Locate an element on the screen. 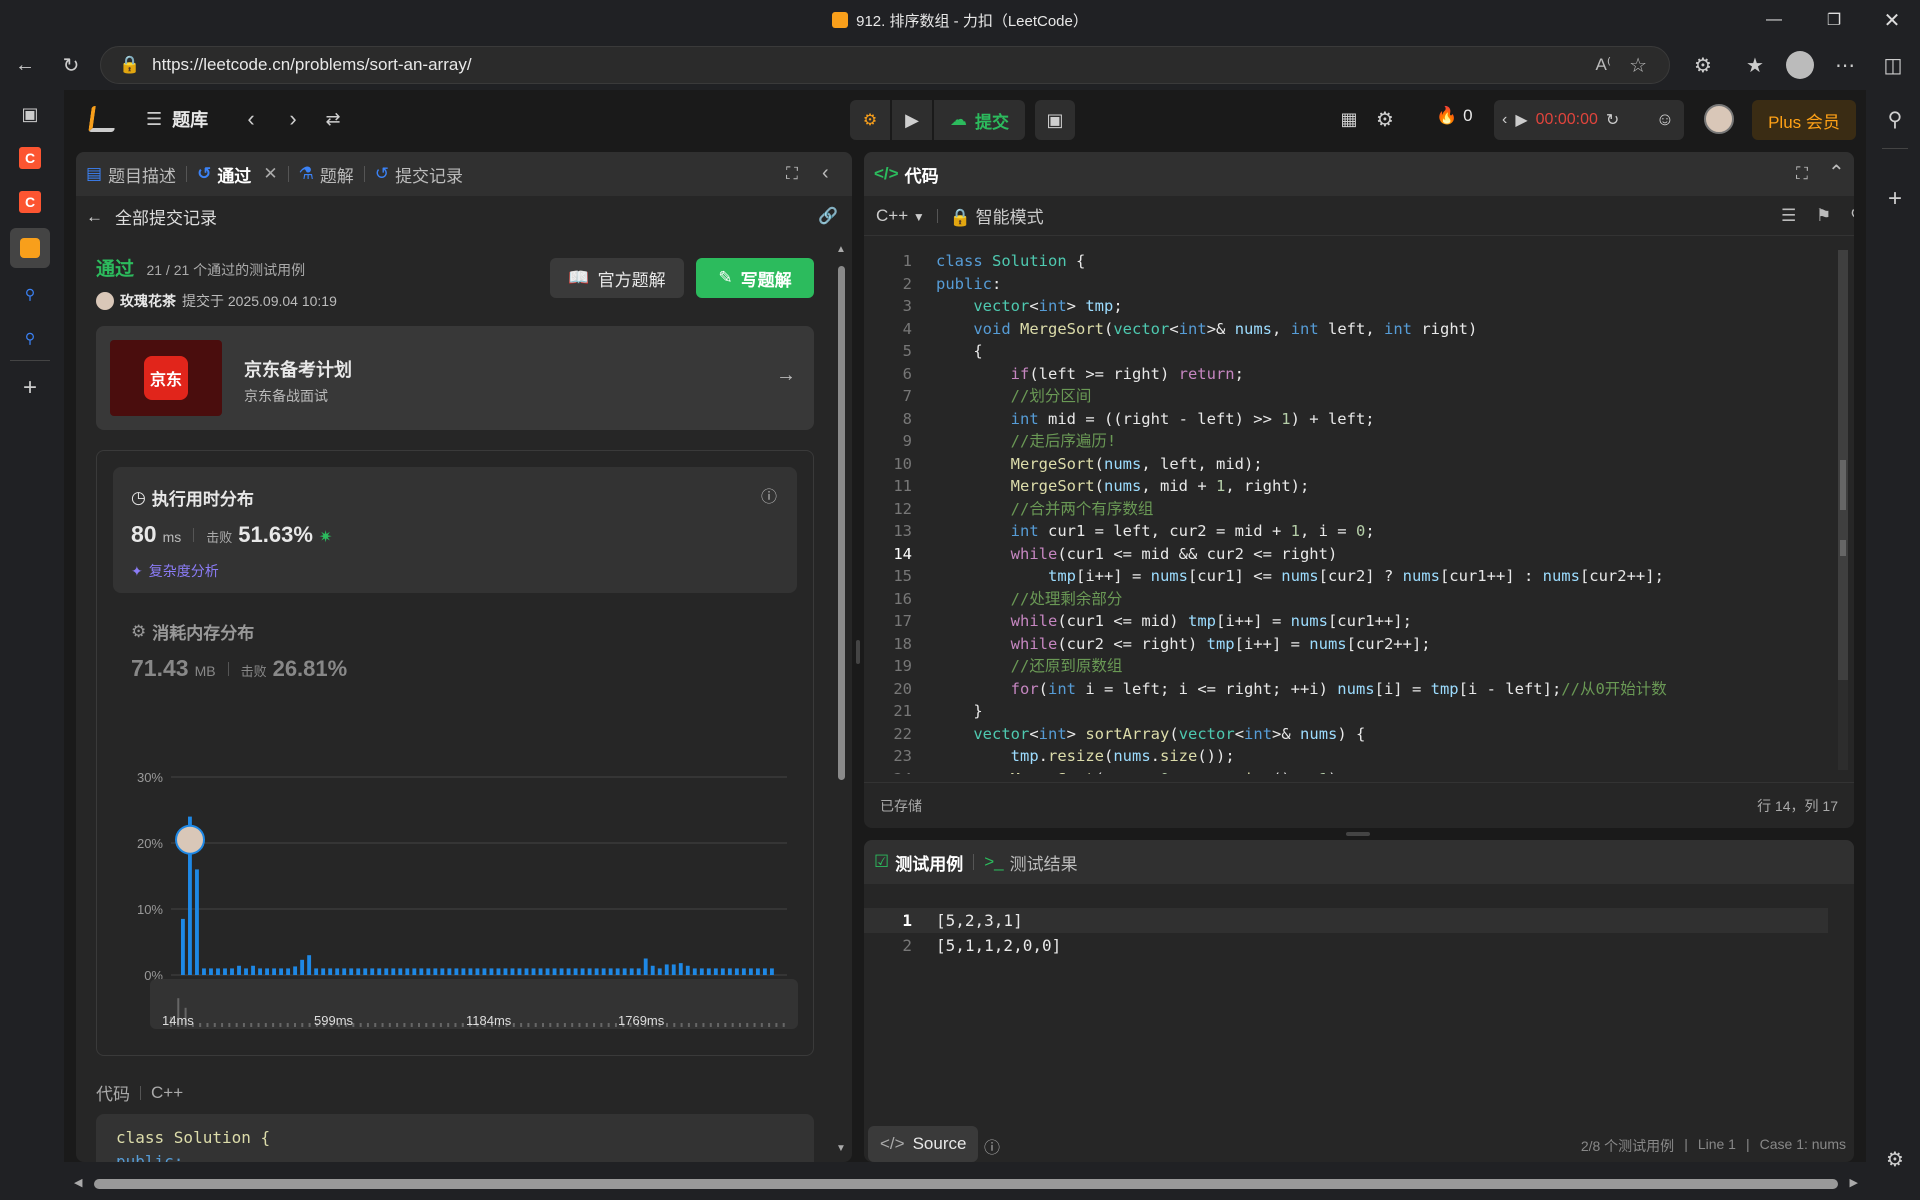 This screenshot has height=1200, width=1920. testcase-input: 1 [5,2,3,1] 2 [5,1,1,2,0,0] is located at coordinates (1349, 933).